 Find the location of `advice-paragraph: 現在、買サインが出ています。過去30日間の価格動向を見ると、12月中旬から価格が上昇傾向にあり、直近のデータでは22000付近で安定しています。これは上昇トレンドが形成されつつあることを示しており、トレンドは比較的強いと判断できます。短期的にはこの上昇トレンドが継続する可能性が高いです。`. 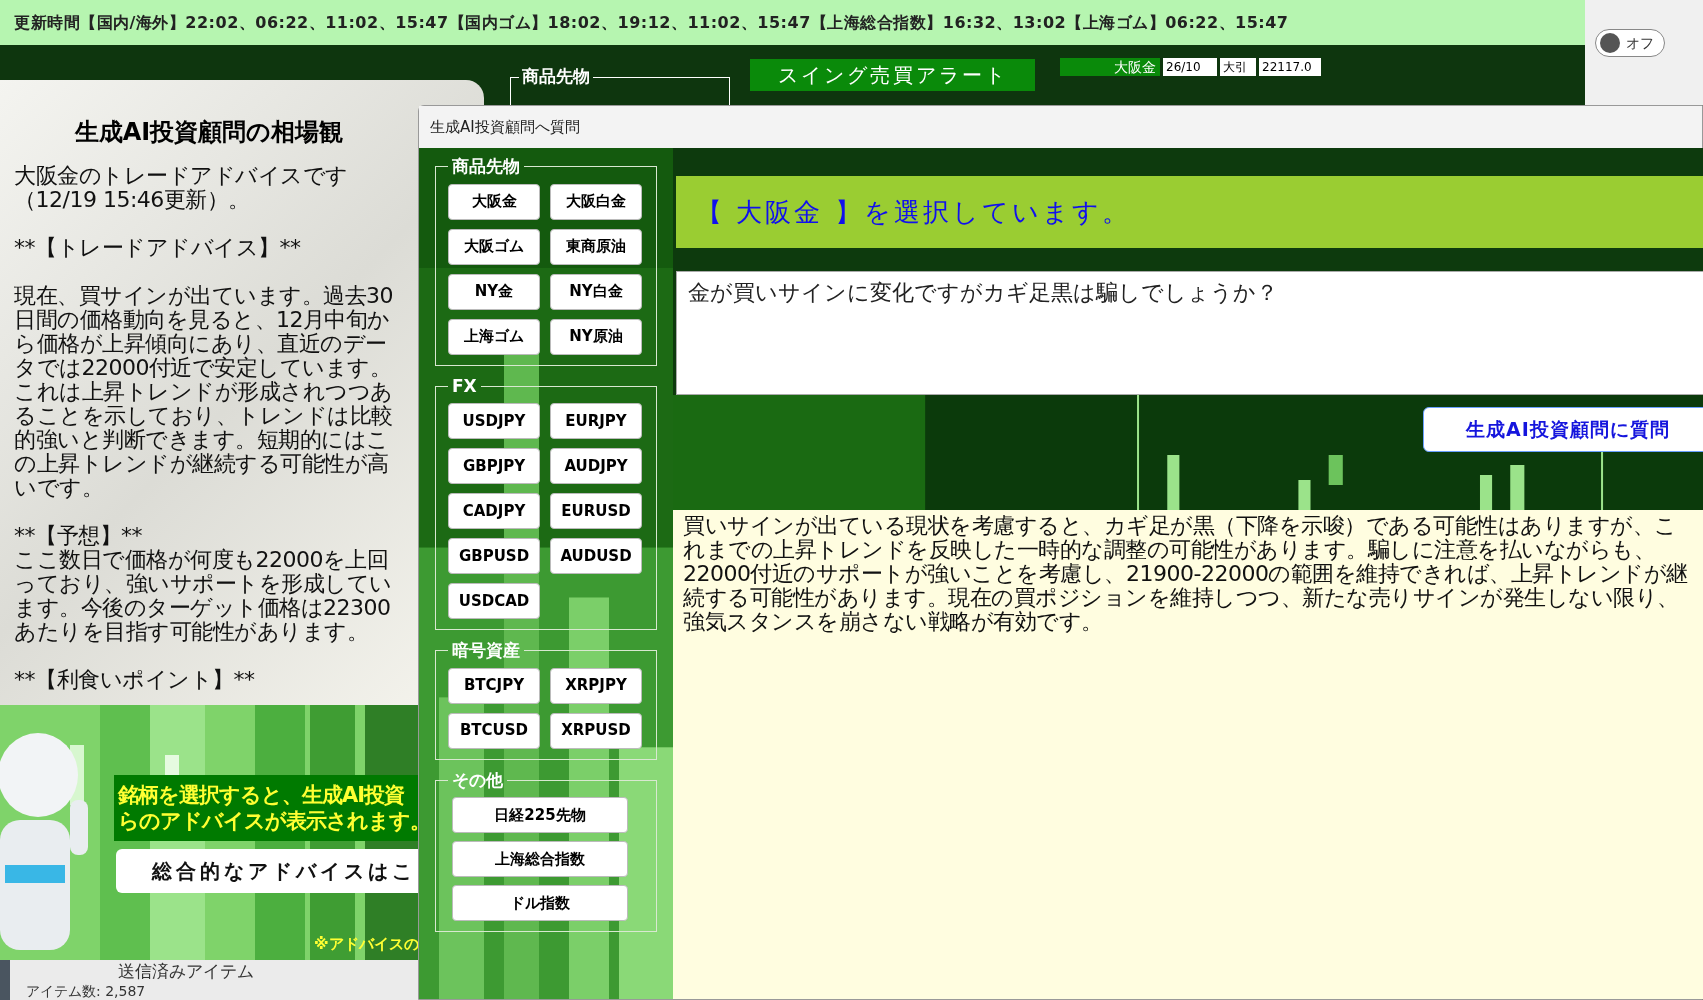

advice-paragraph: 現在、買サインが出ています。過去30日間の価格動向を見ると、12月中旬から価格が上昇傾向にあり、直近のデータでは22000付近で安定しています。これは上昇トレンドが形成されつつあることを示しており、トレンドは比較的強いと判断できます。短期的にはこの上昇トレンドが継続する可能性が高いです。 is located at coordinates (204, 392).